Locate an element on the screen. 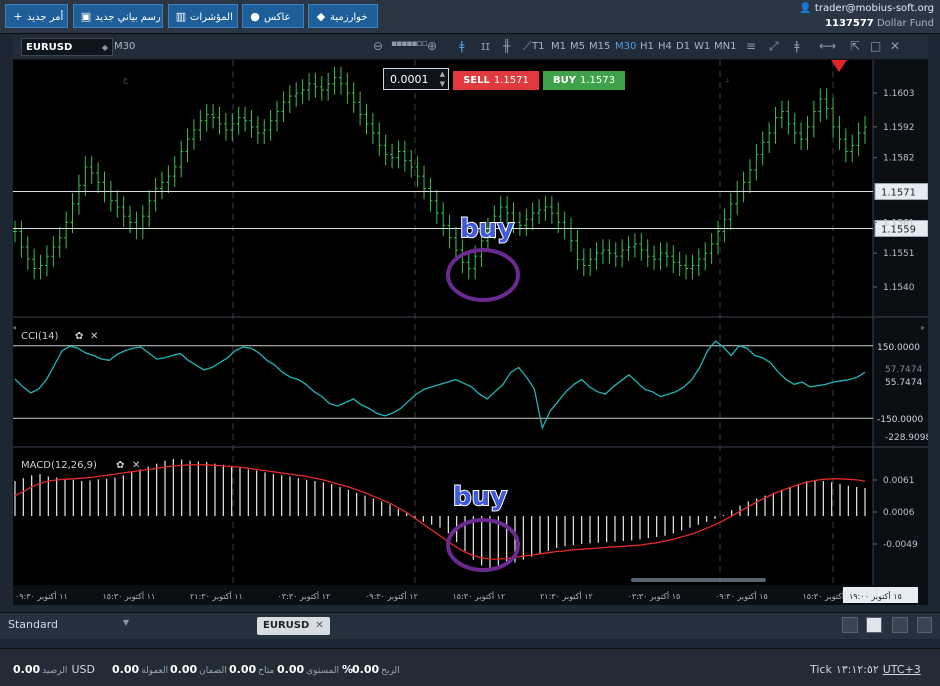 The image size is (940, 686). layout-single-button is located at coordinates (850, 625).